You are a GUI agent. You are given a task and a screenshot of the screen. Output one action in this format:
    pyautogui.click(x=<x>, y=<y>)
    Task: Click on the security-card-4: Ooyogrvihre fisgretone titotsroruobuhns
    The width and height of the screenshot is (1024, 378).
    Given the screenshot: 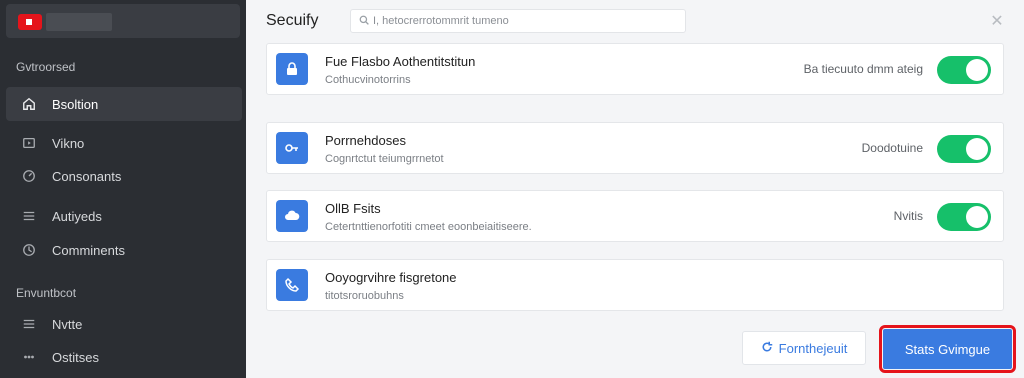 What is the action you would take?
    pyautogui.click(x=635, y=285)
    